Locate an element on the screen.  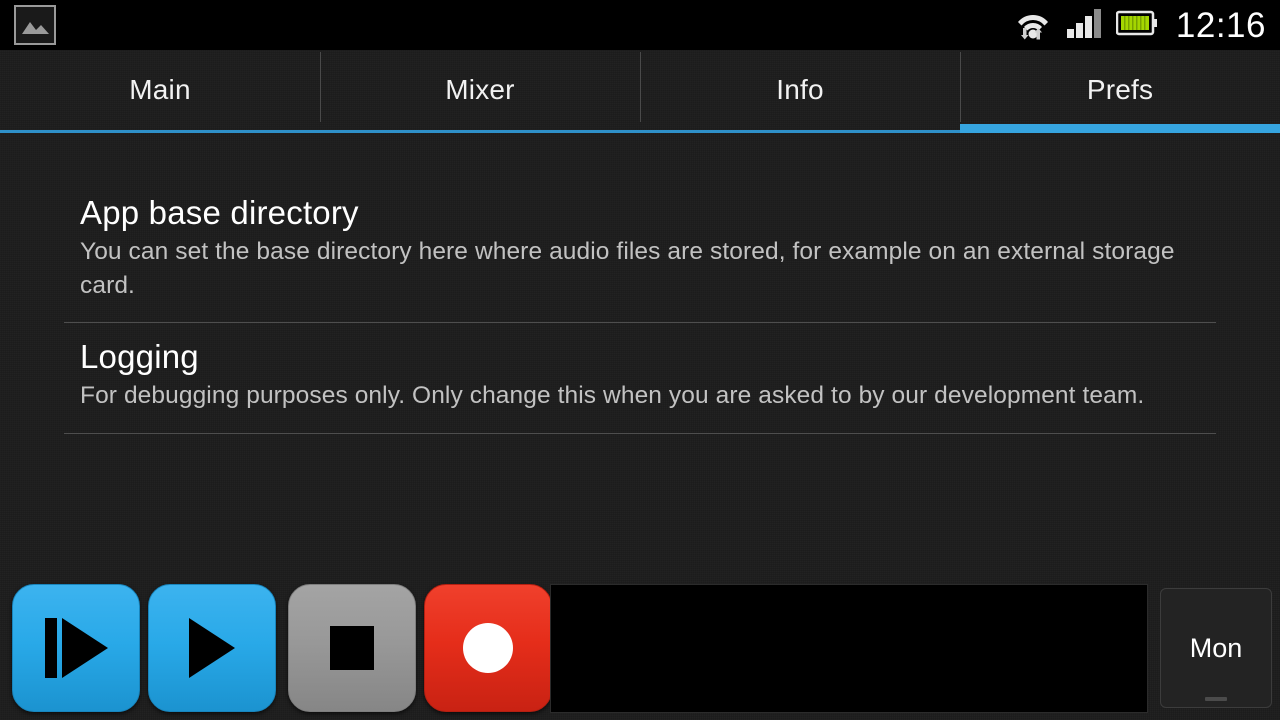
tab-info: Info is located at coordinates (800, 91).